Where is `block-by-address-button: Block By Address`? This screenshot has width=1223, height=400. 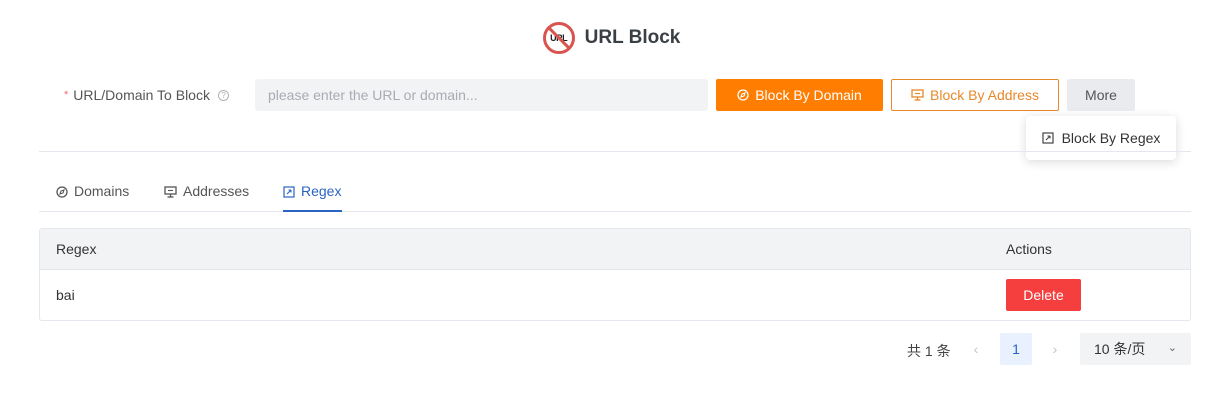 block-by-address-button: Block By Address is located at coordinates (975, 95).